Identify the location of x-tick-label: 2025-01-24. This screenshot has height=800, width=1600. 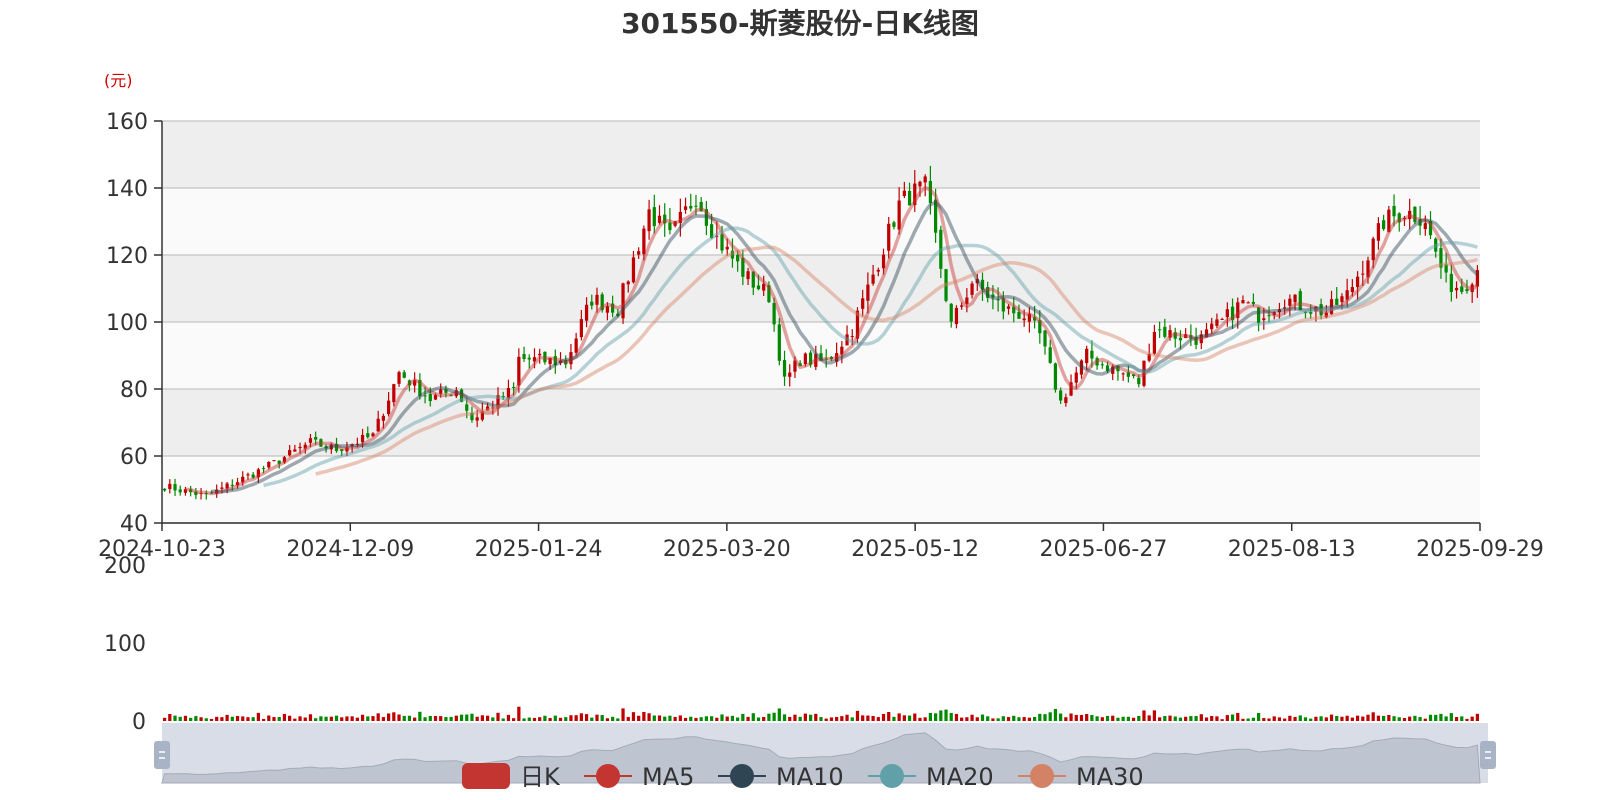
(539, 549).